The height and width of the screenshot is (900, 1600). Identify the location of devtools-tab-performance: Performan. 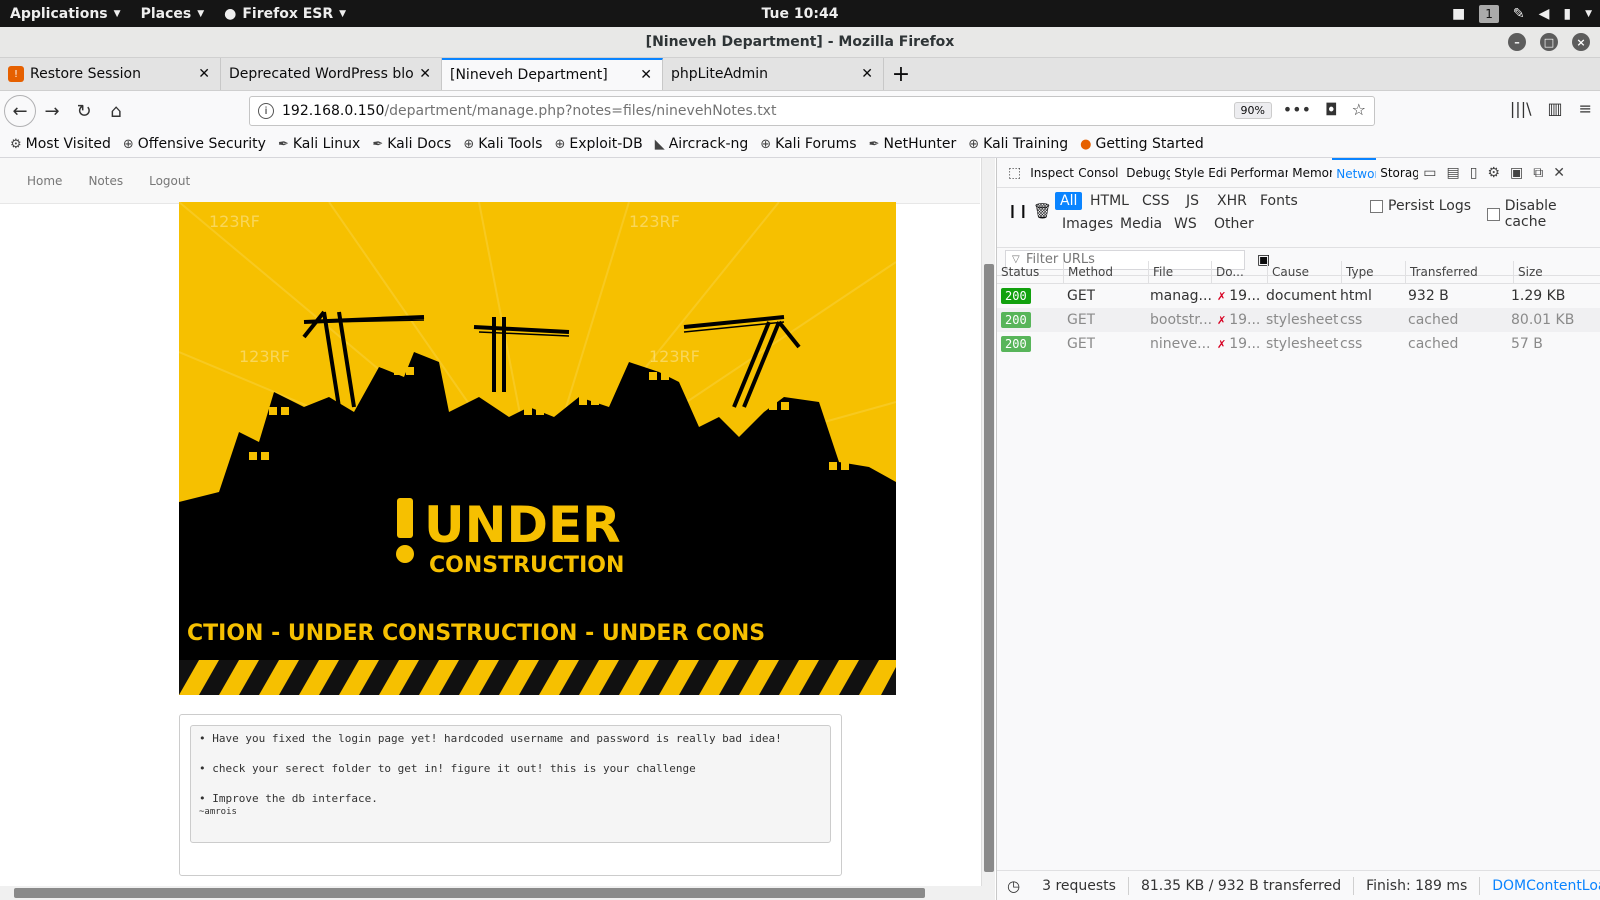
(1257, 173).